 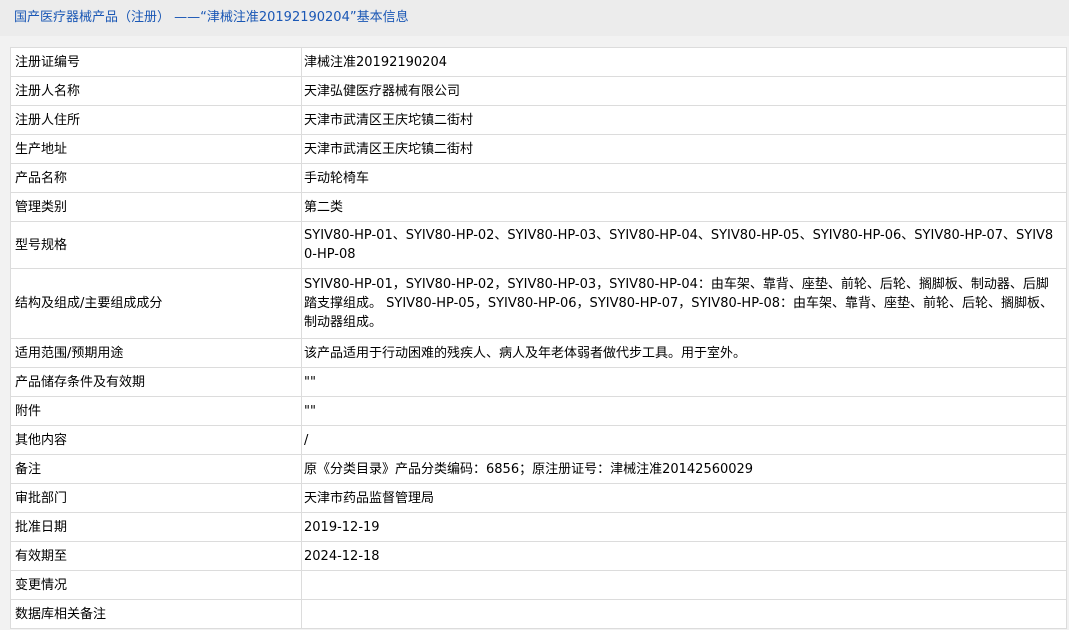 What do you see at coordinates (156, 527) in the screenshot?
I see `row-label: 批准日期` at bounding box center [156, 527].